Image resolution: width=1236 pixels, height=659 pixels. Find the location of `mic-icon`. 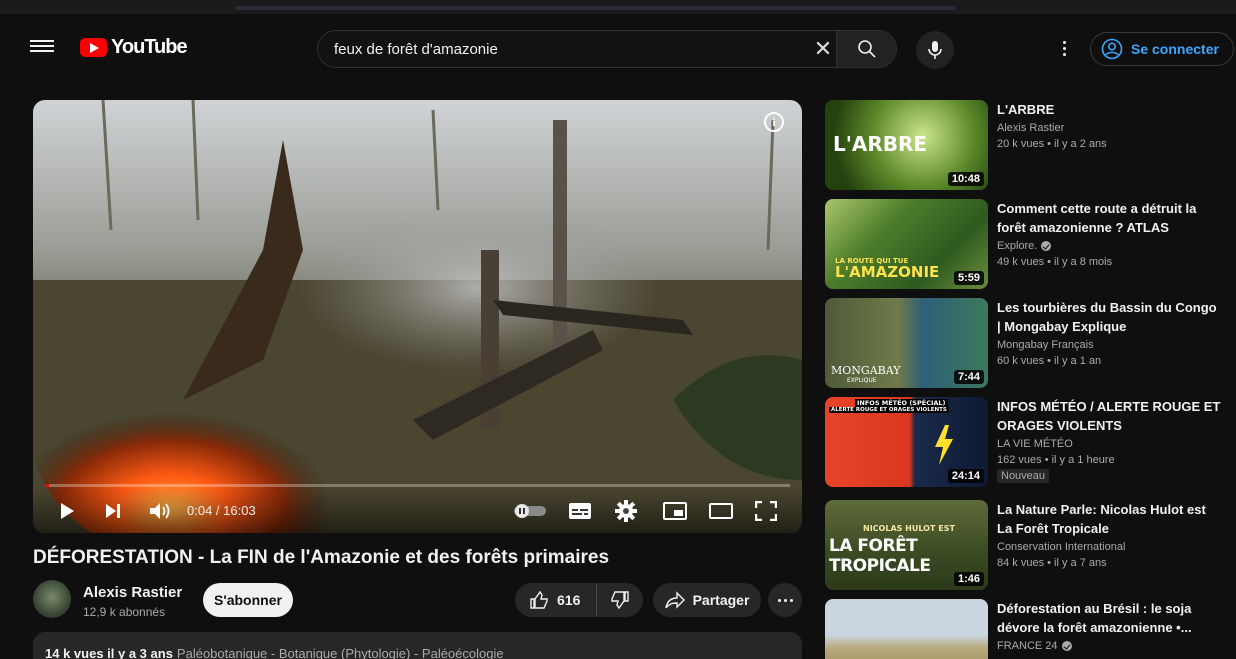

mic-icon is located at coordinates (935, 50).